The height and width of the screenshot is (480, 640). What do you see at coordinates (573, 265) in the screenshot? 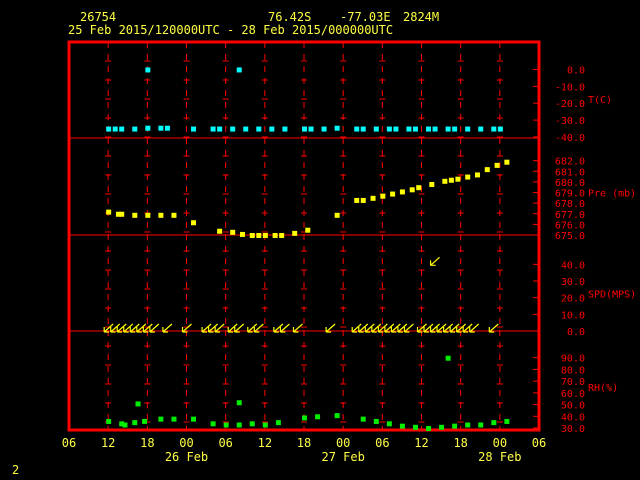
I see `wind-y-tick-label: 40.0` at bounding box center [573, 265].